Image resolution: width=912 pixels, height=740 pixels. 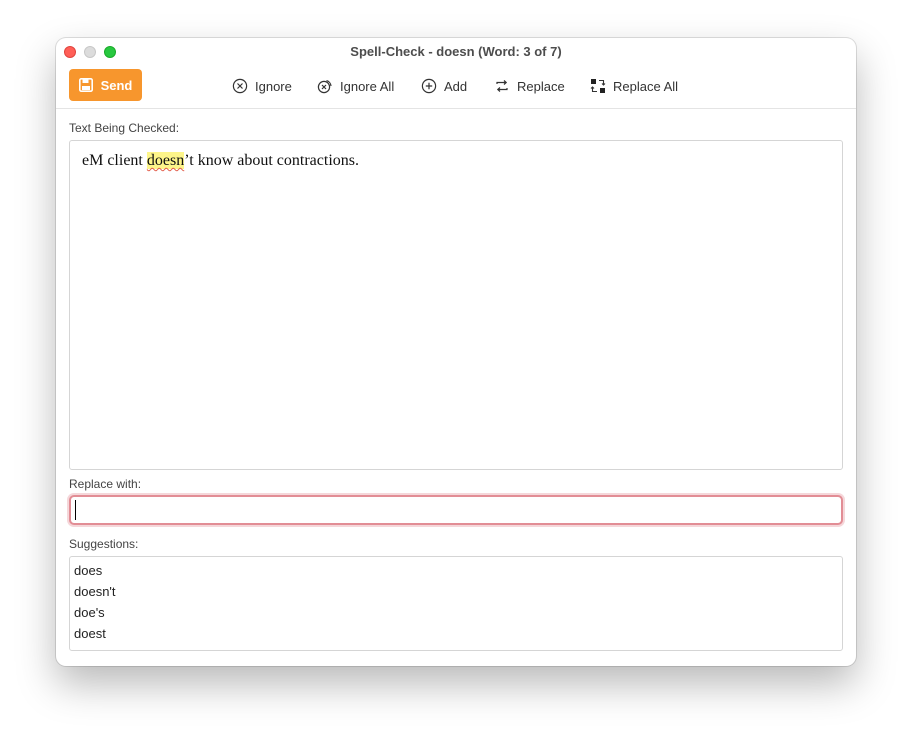 What do you see at coordinates (124, 128) in the screenshot?
I see `text-being-checked-label: Text Being Checked:` at bounding box center [124, 128].